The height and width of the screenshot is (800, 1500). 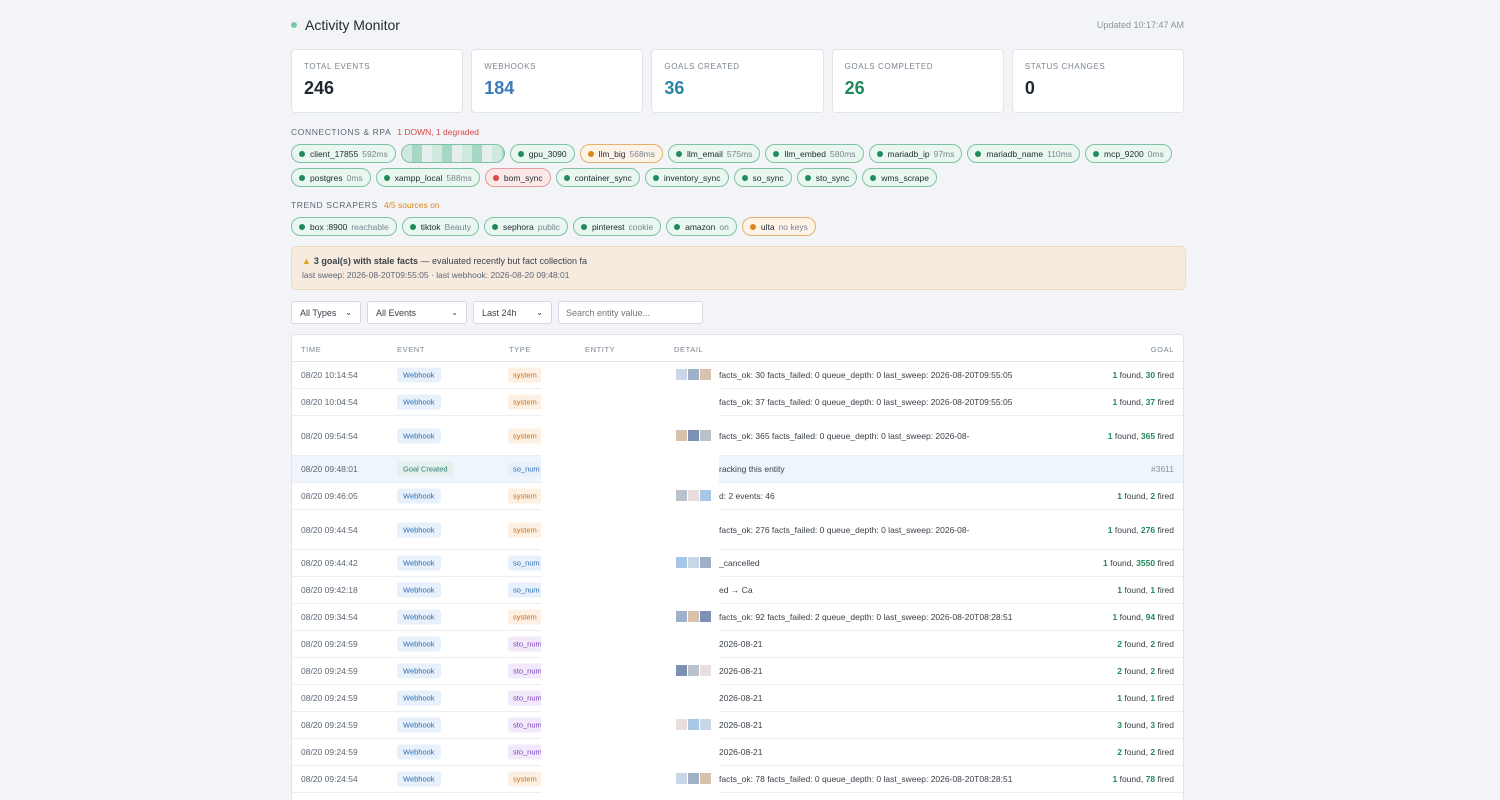 What do you see at coordinates (854, 88) in the screenshot?
I see `stat-value: 26` at bounding box center [854, 88].